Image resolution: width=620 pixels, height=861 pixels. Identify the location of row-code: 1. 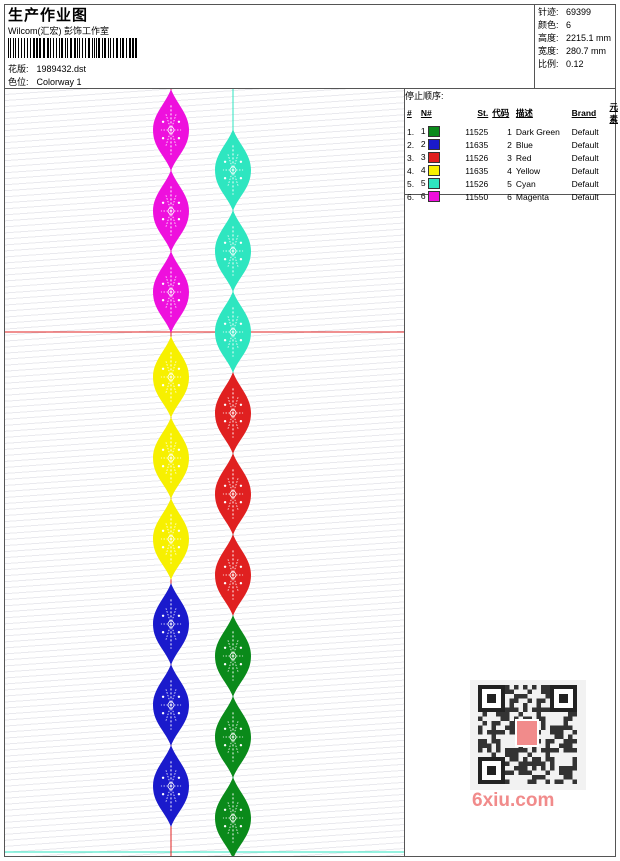
(509, 131).